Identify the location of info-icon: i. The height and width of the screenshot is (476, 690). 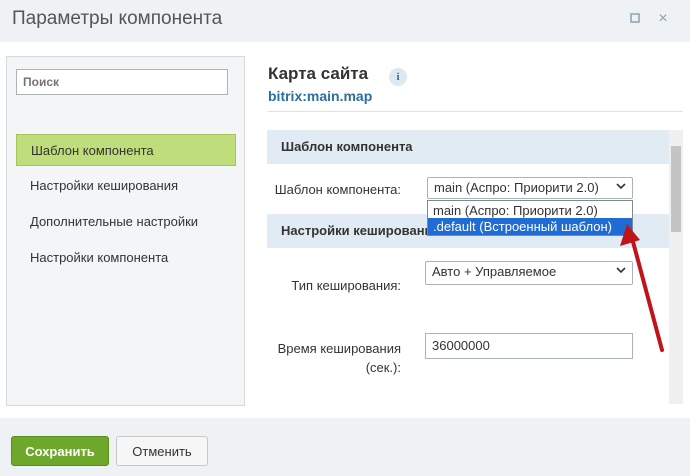
(398, 77).